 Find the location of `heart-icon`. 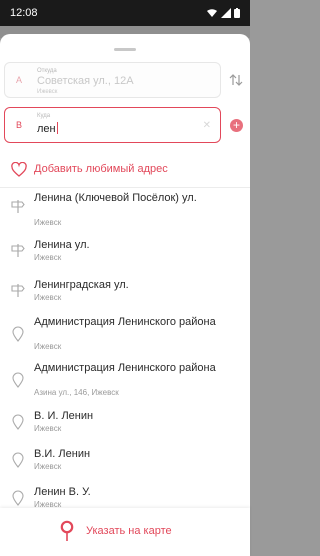

heart-icon is located at coordinates (19, 169).